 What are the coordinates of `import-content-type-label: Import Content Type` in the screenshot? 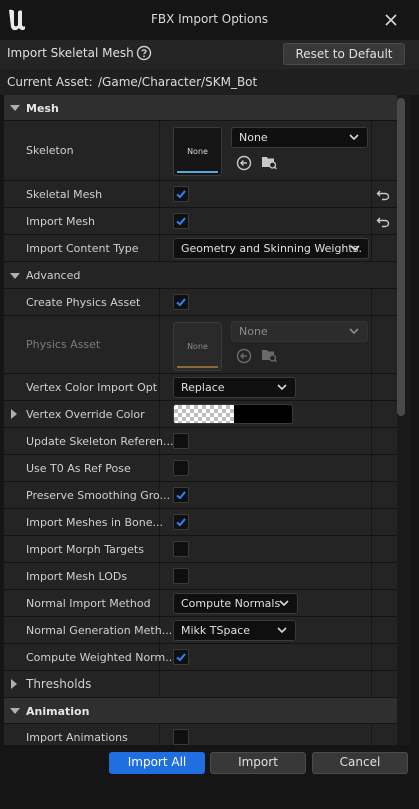 It's located at (82, 248).